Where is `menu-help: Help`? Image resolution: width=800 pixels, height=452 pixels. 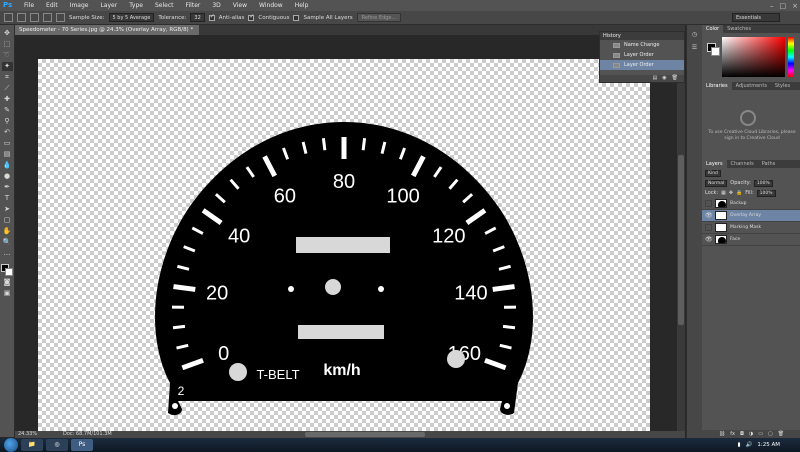 menu-help: Help is located at coordinates (302, 5).